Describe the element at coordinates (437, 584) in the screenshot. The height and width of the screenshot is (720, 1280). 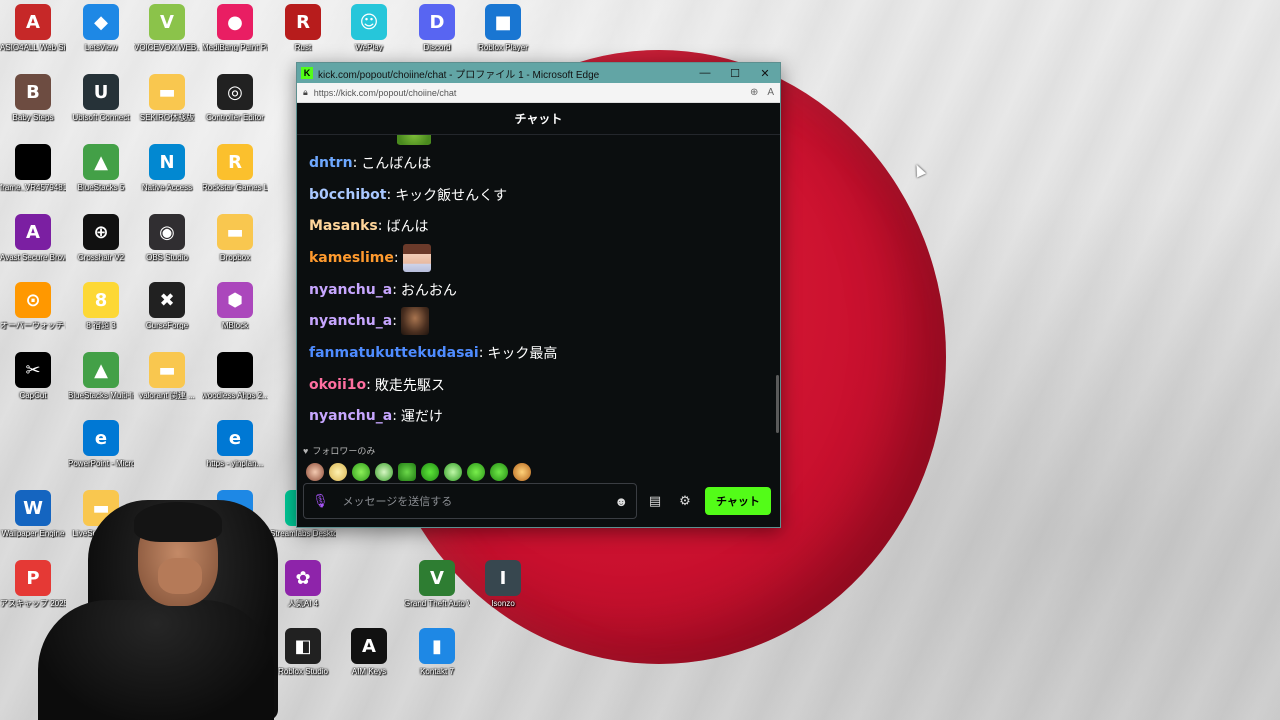
I see `desktop-icon: V Grand Theft Auto V` at that location.